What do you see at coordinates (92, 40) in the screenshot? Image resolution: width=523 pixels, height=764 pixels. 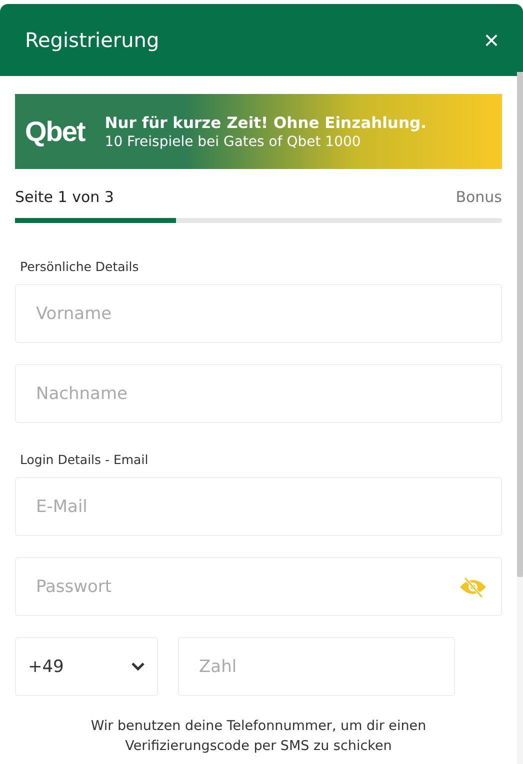 I see `window-title: Registrierung` at bounding box center [92, 40].